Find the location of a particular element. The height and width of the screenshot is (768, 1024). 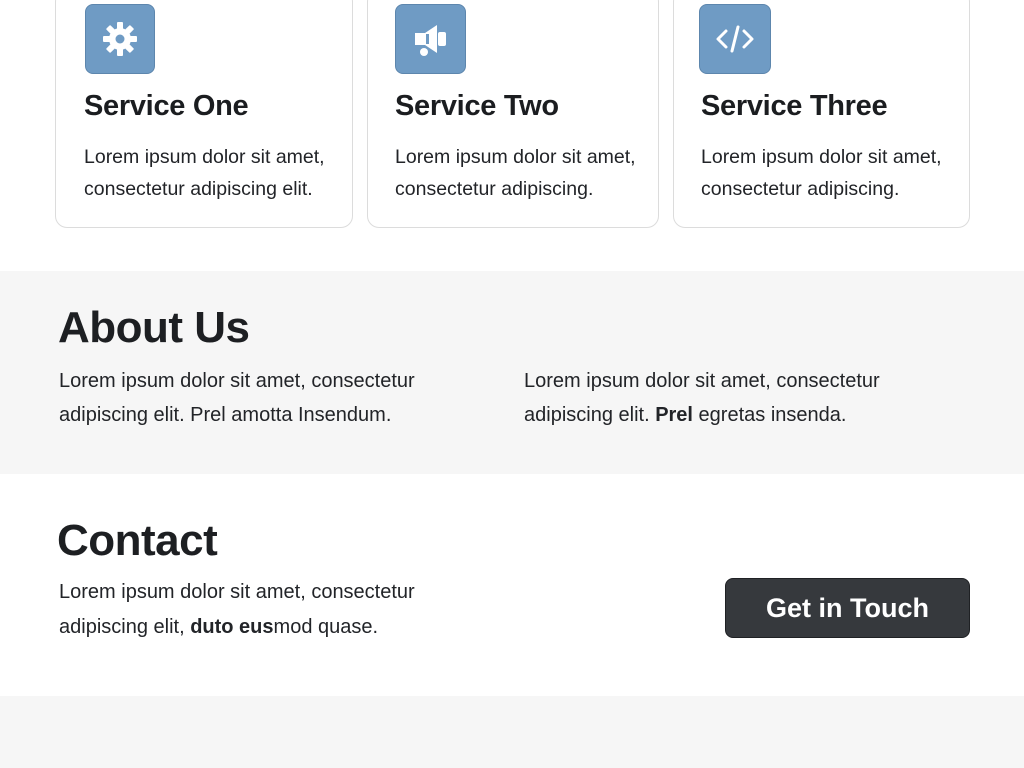

megaphone-icon is located at coordinates (430, 39).